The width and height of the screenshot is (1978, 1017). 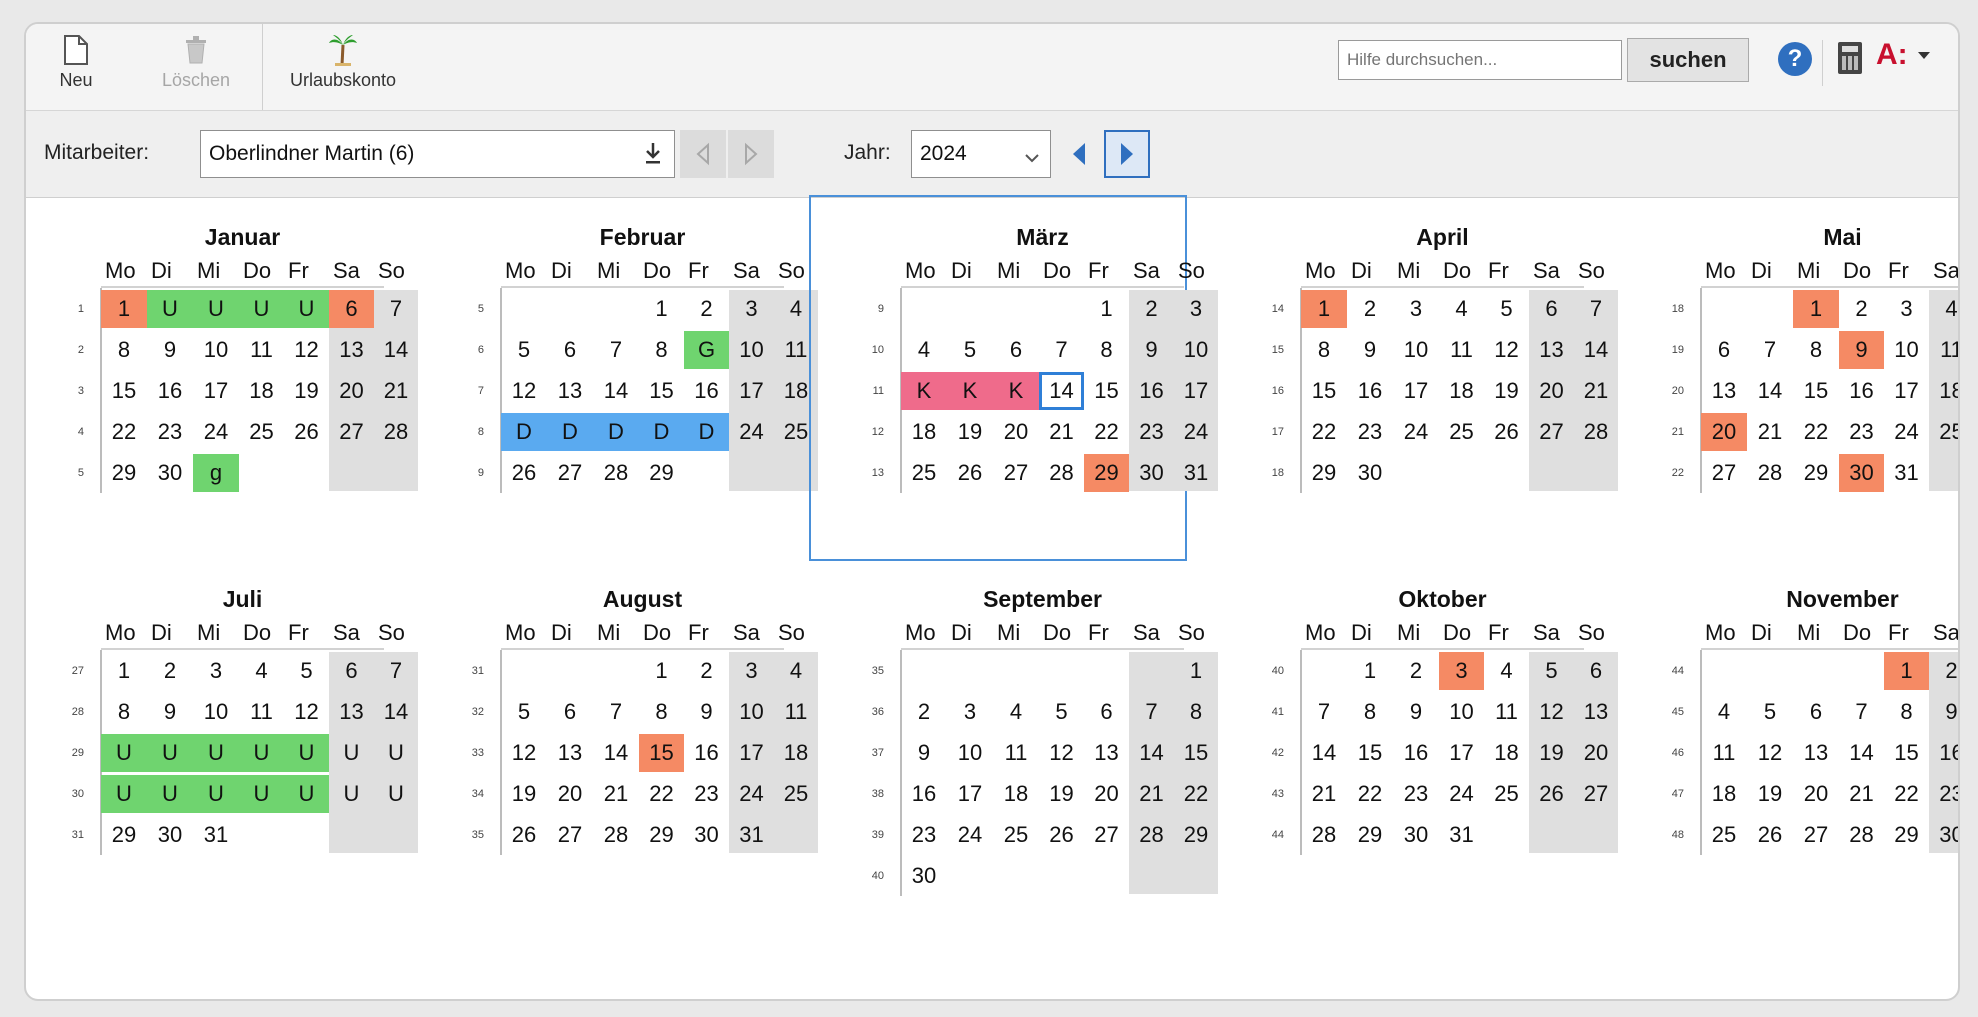 I want to click on previous-year-button, so click(x=1079, y=154).